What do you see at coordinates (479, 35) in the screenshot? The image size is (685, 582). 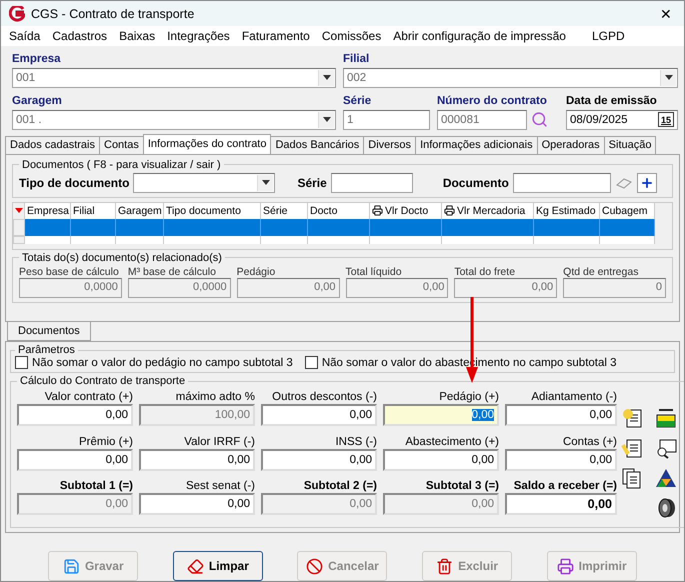 I see `menu-item: Abrir configuração de impressão` at bounding box center [479, 35].